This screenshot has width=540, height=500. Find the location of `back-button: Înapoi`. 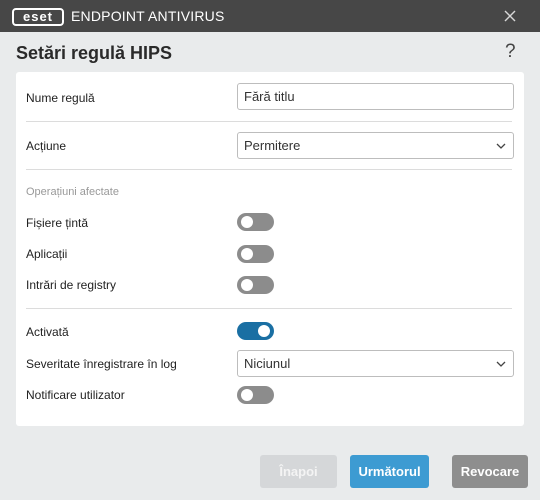

back-button: Înapoi is located at coordinates (298, 471).